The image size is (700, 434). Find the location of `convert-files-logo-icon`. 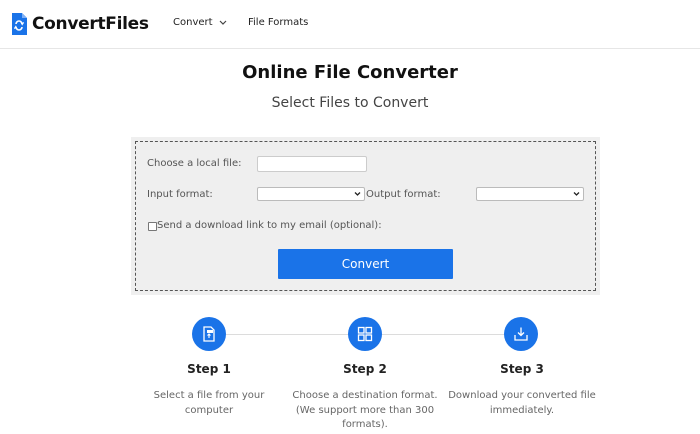

convert-files-logo-icon is located at coordinates (19, 24).